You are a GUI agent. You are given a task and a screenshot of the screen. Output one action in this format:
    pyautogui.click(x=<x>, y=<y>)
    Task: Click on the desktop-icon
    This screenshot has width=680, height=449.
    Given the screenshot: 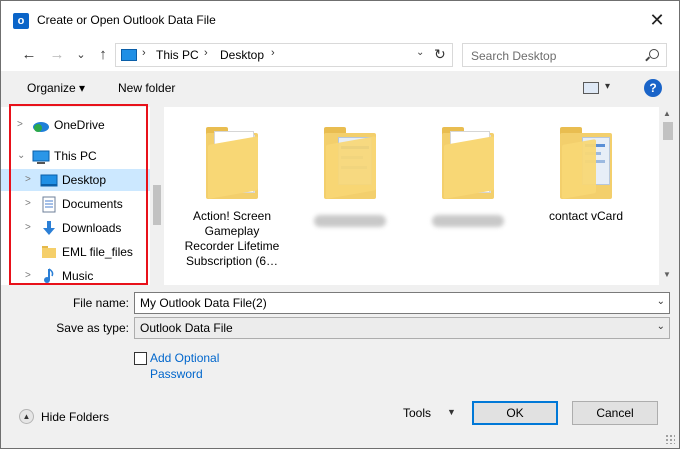 What is the action you would take?
    pyautogui.click(x=49, y=180)
    